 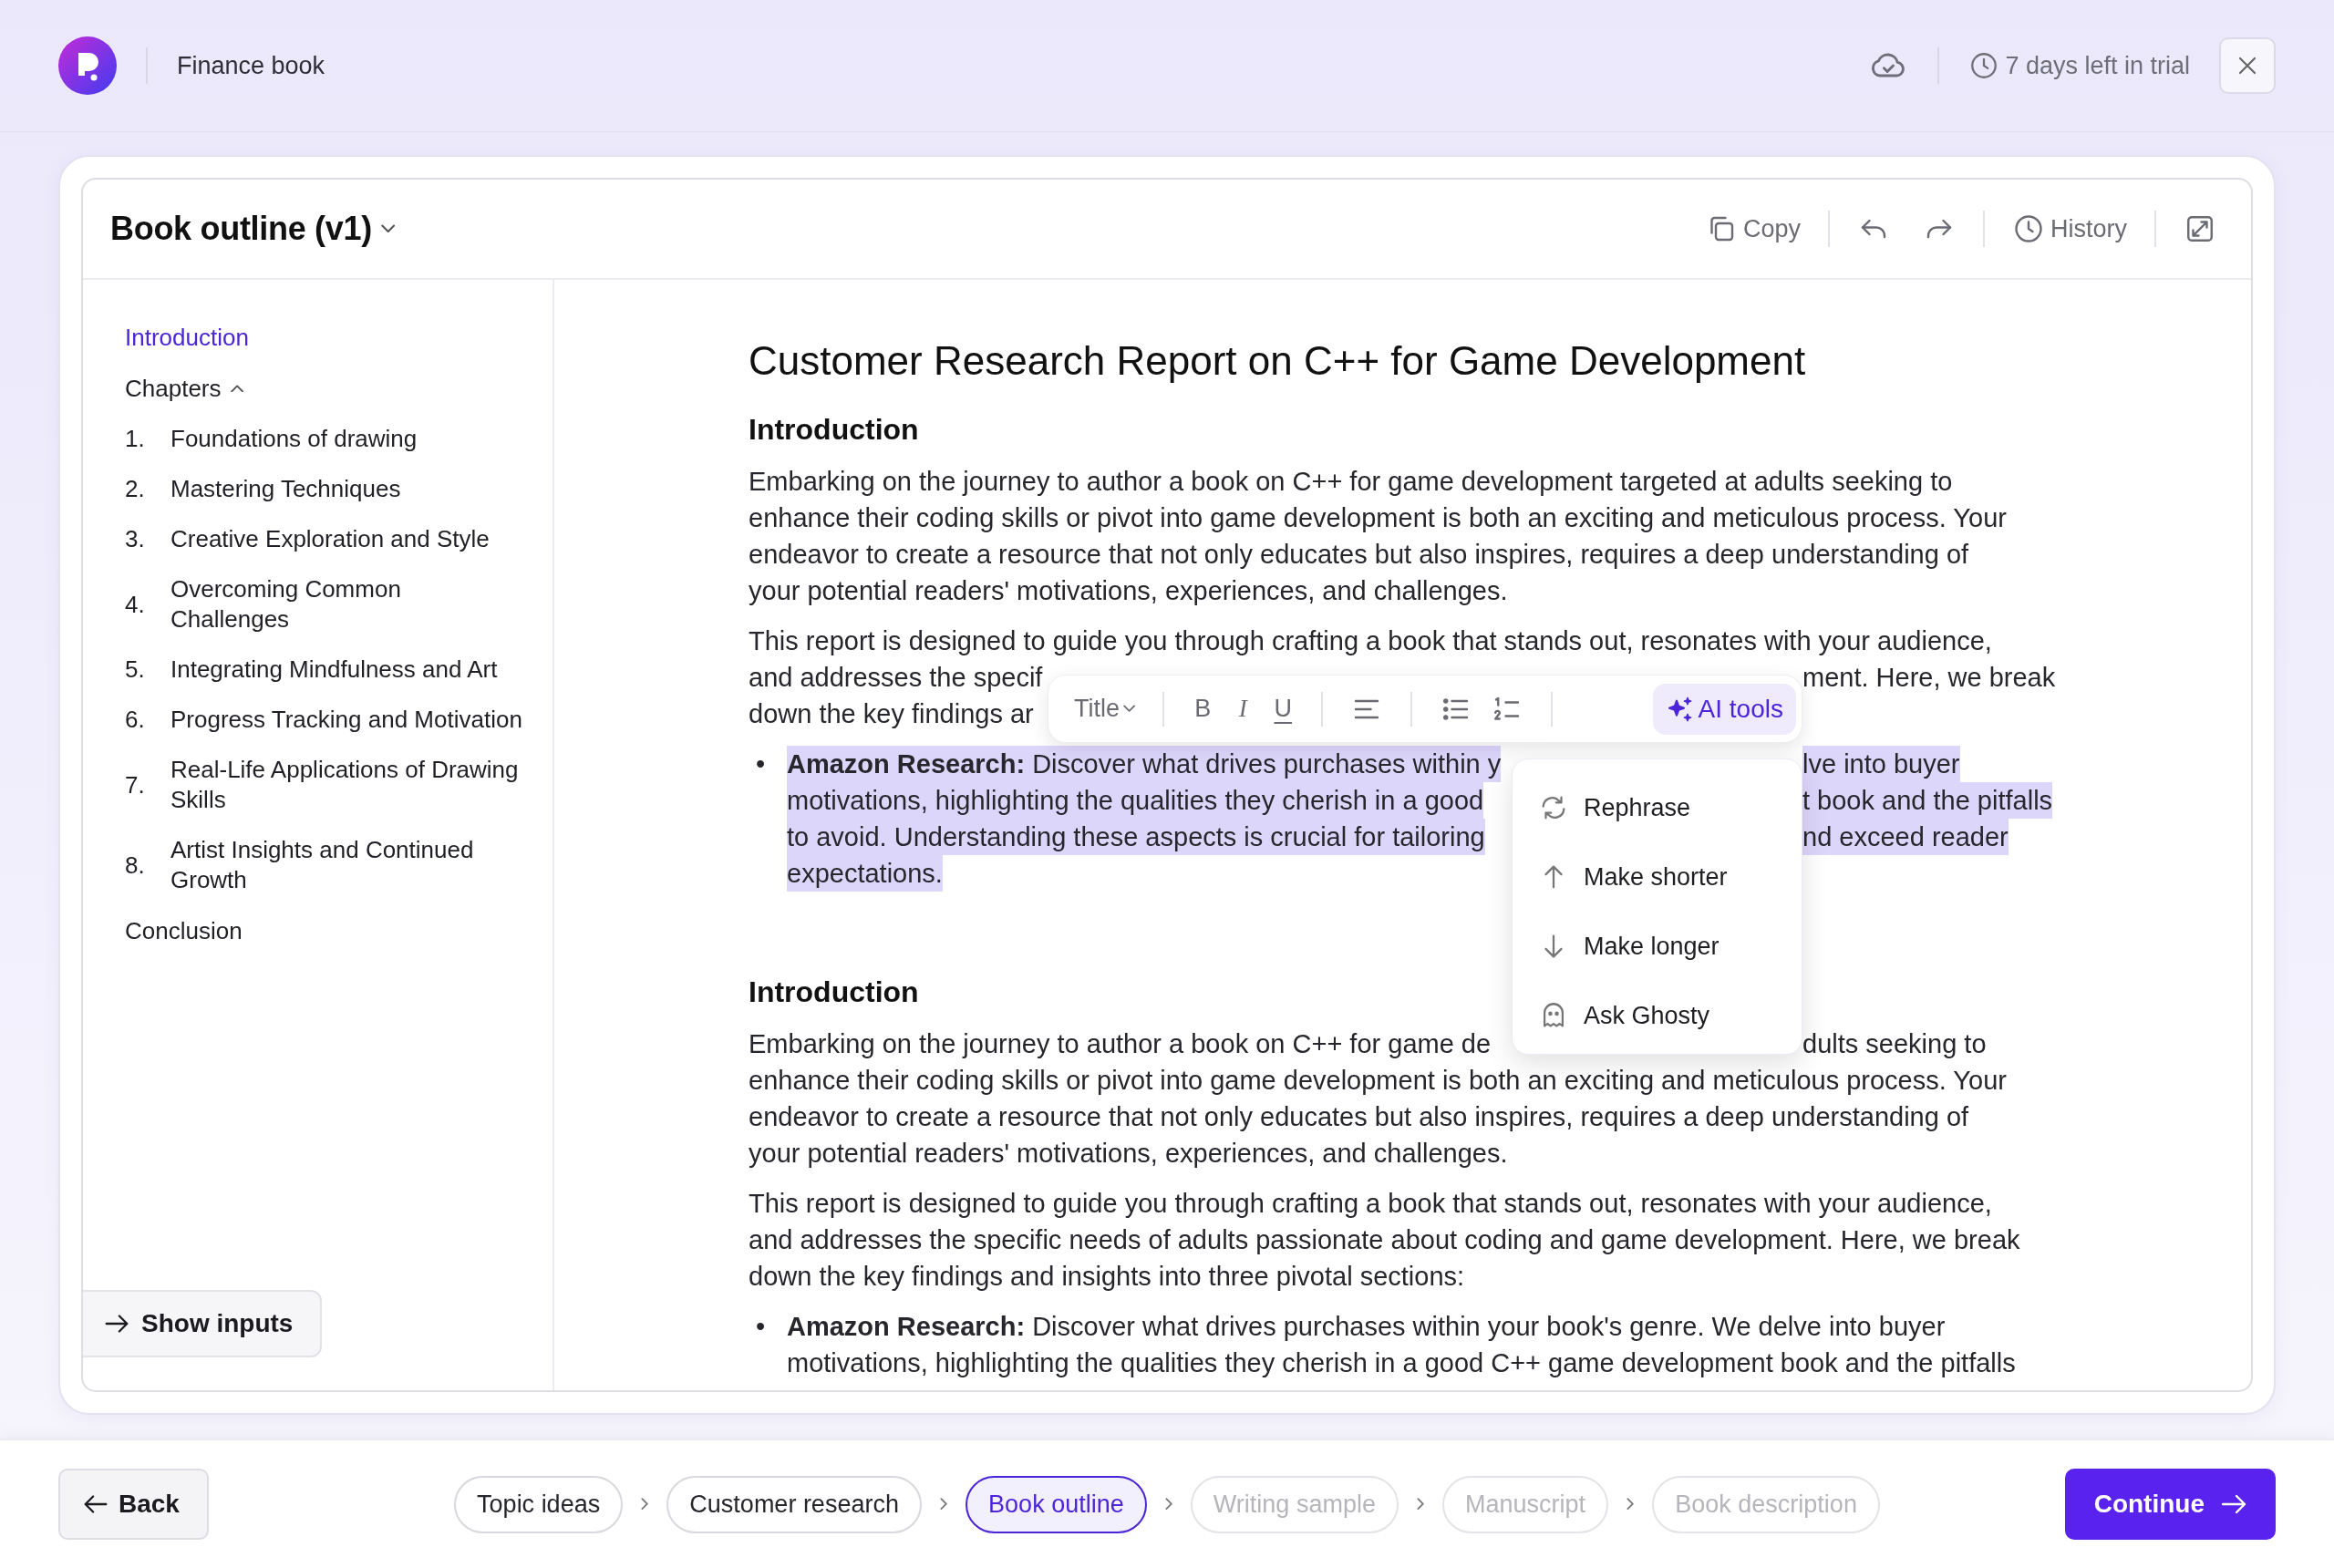 I want to click on chapter-item: 4. Overcoming Common Challenges, so click(x=325, y=604).